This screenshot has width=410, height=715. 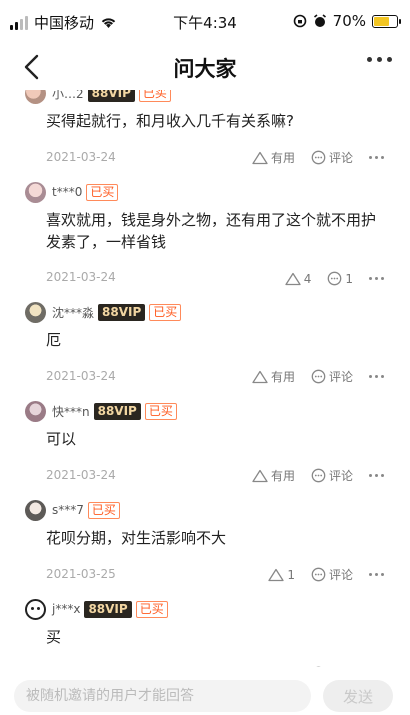 I want to click on send-button: 发送, so click(x=358, y=696).